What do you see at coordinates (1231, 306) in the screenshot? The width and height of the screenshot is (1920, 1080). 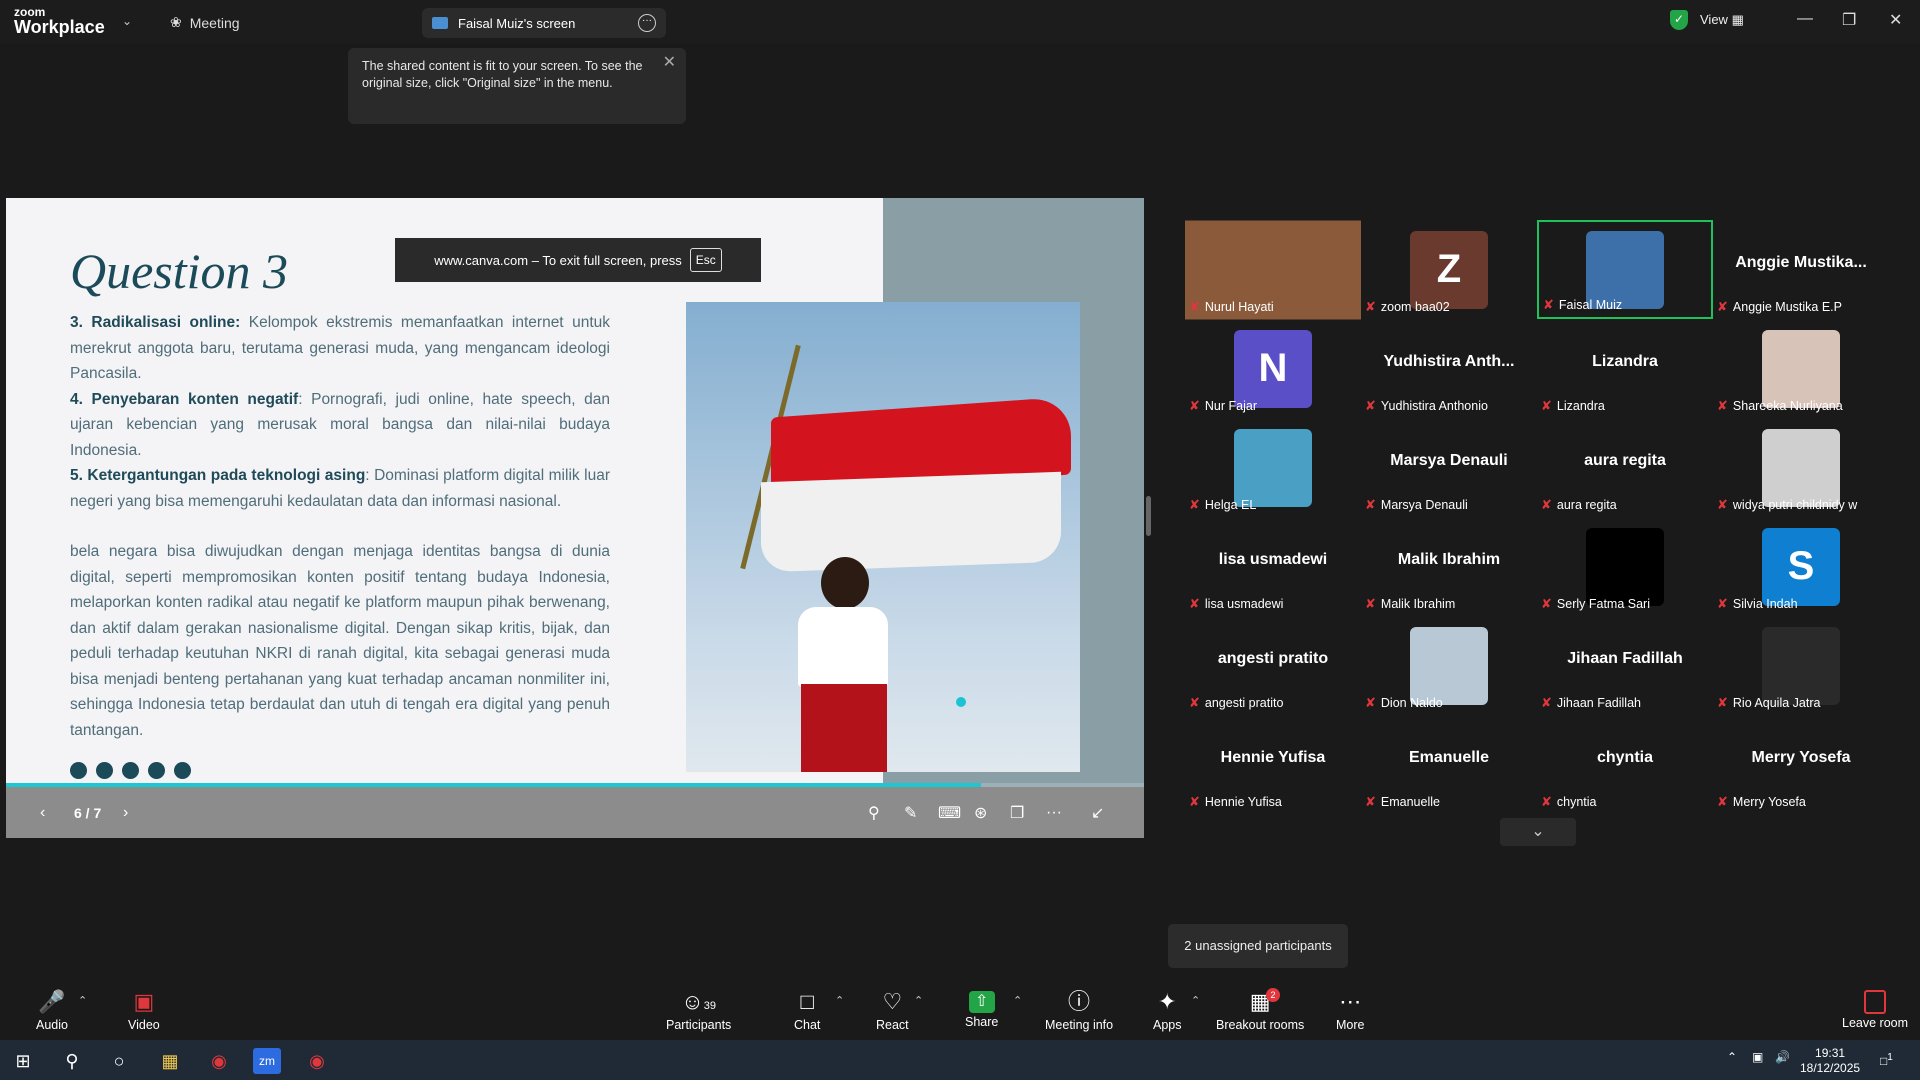 I see `participant-name: ✘ Nurul Hayati` at bounding box center [1231, 306].